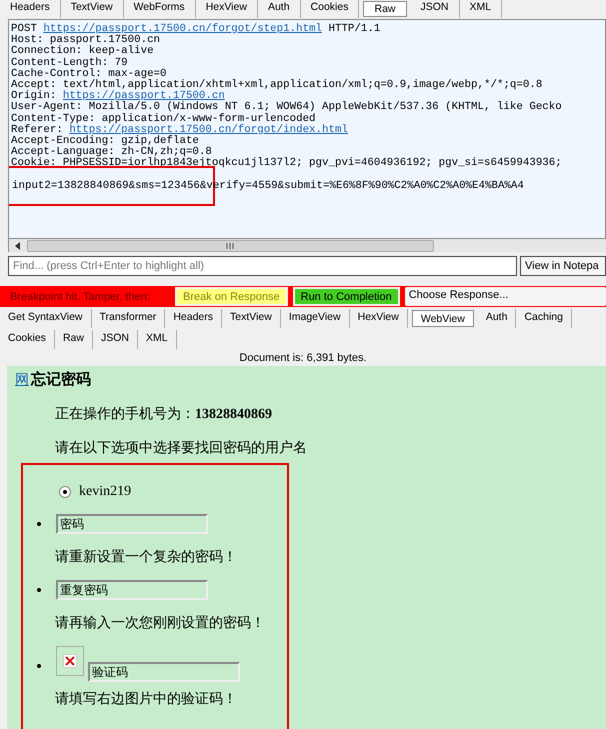  I want to click on hint-text: 请再输入一次您刚刚设置的密码！, so click(160, 623).